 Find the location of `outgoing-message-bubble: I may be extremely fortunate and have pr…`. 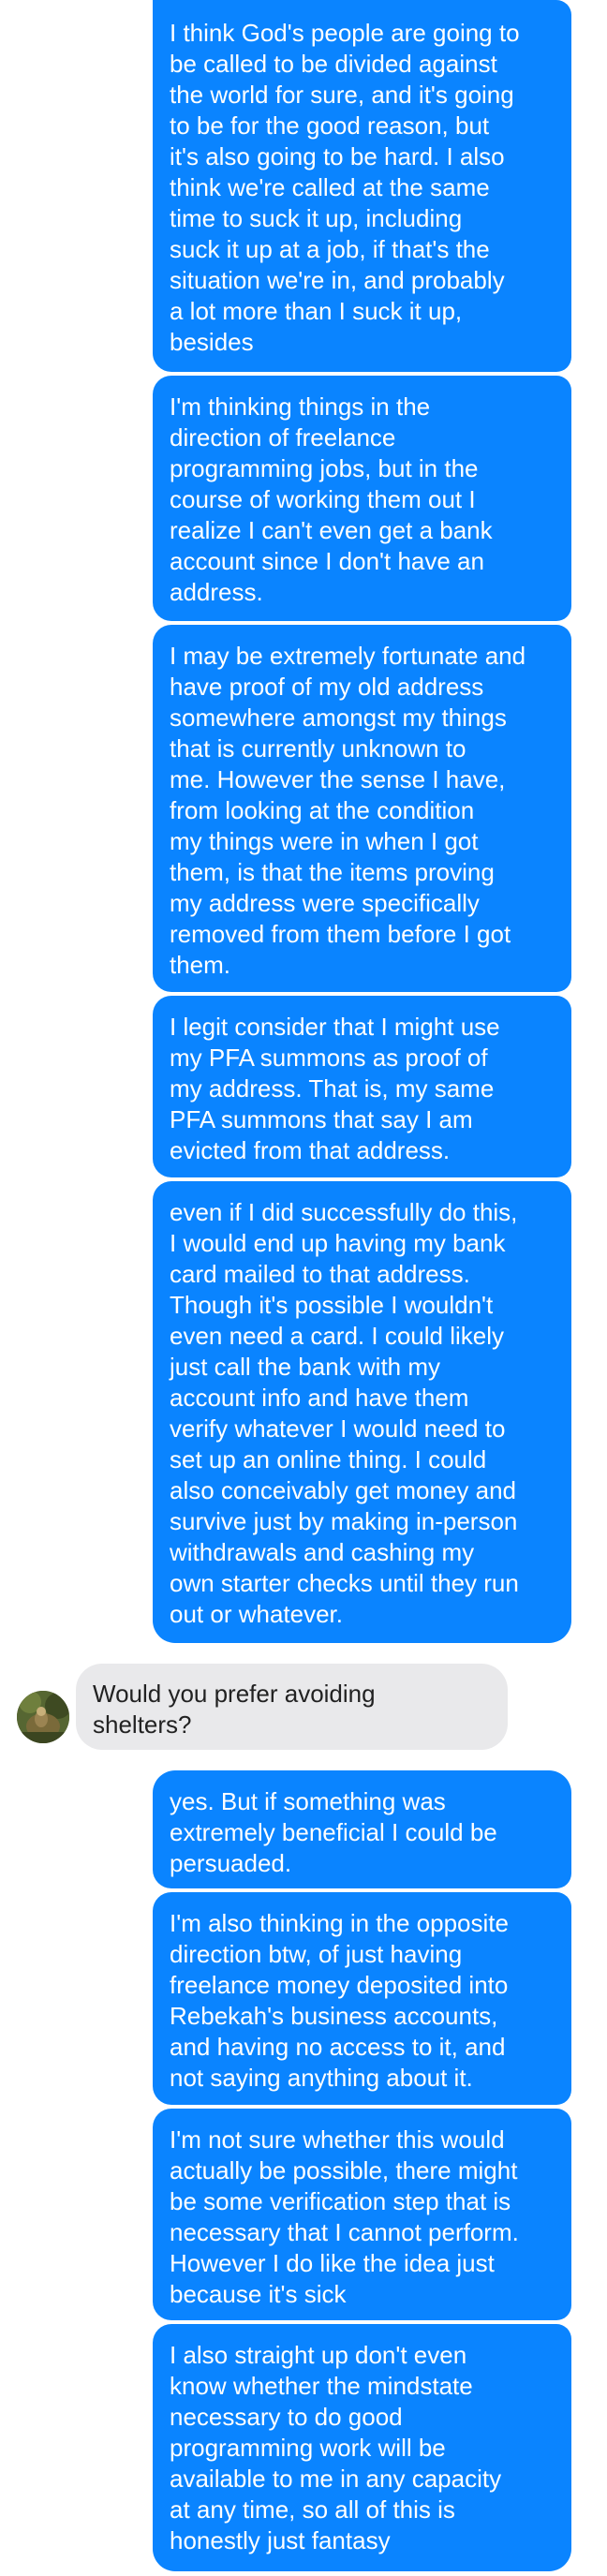

outgoing-message-bubble: I may be extremely fortunate and have pr… is located at coordinates (362, 808).